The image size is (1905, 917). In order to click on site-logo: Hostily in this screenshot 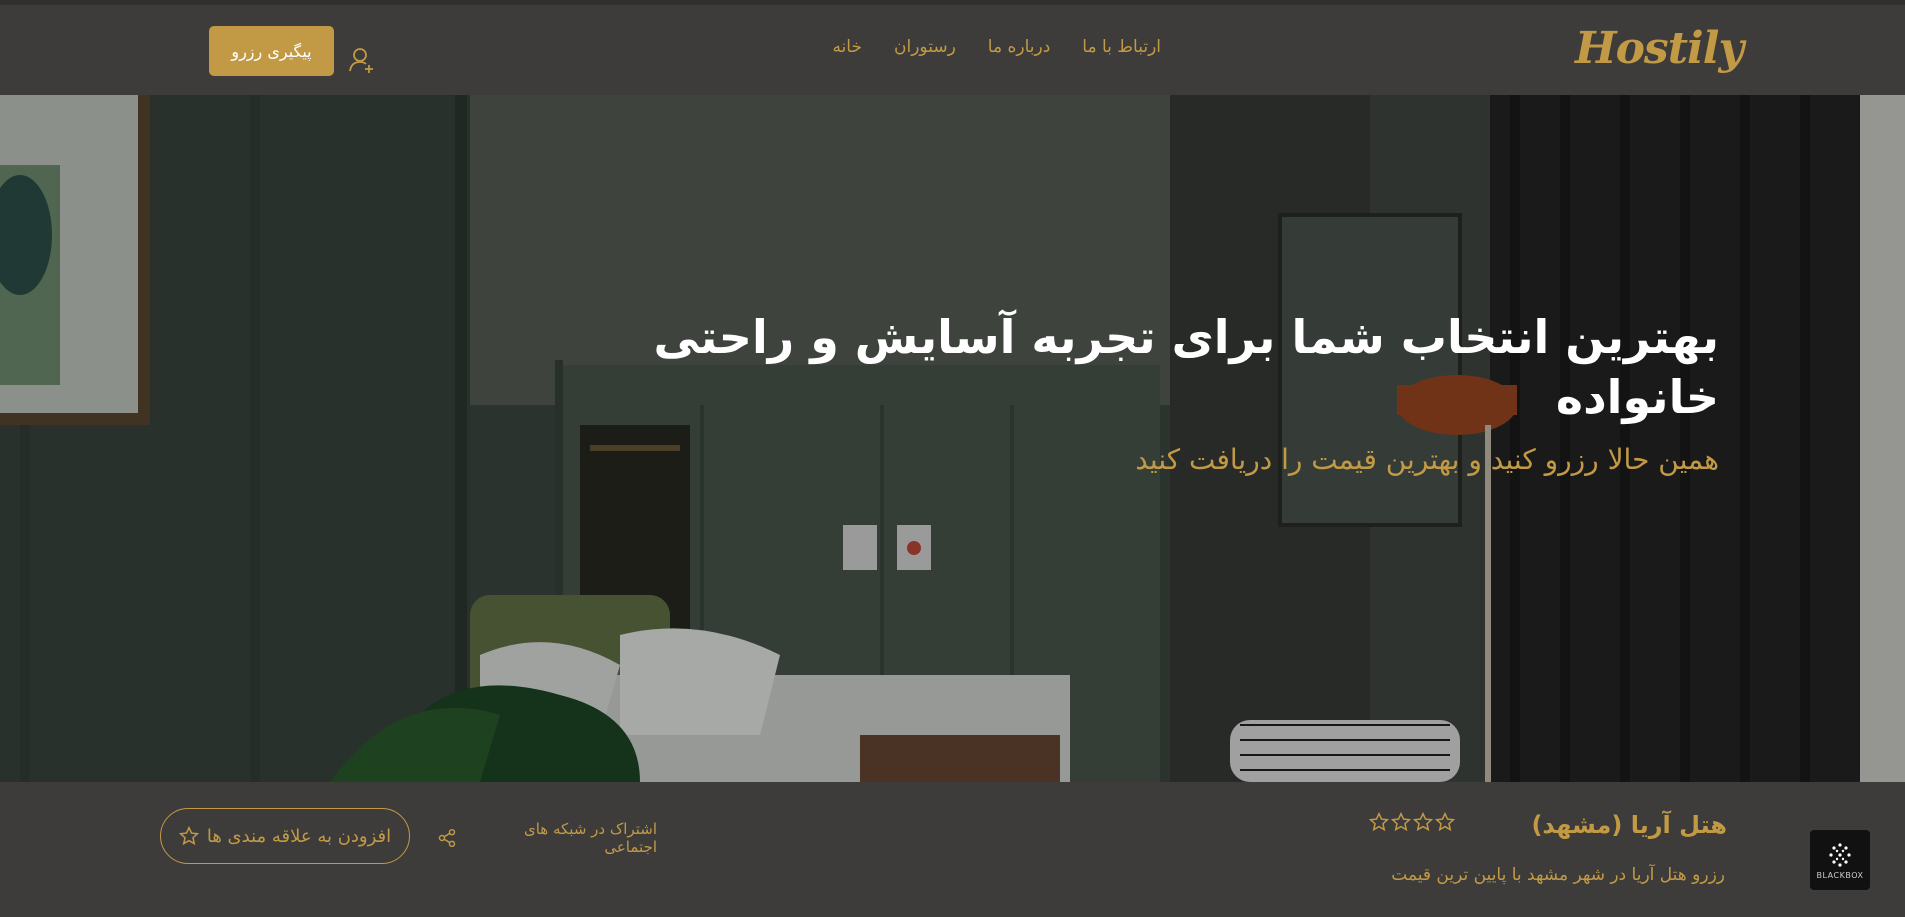, I will do `click(1659, 51)`.